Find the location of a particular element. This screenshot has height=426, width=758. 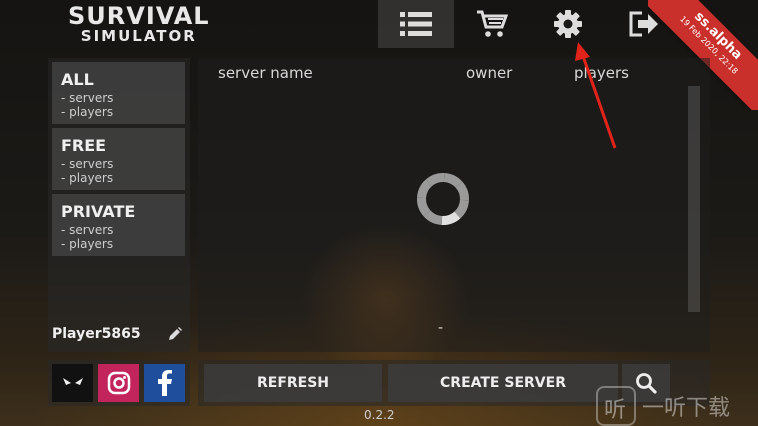

watermark-logo: 听 is located at coordinates (616, 406).